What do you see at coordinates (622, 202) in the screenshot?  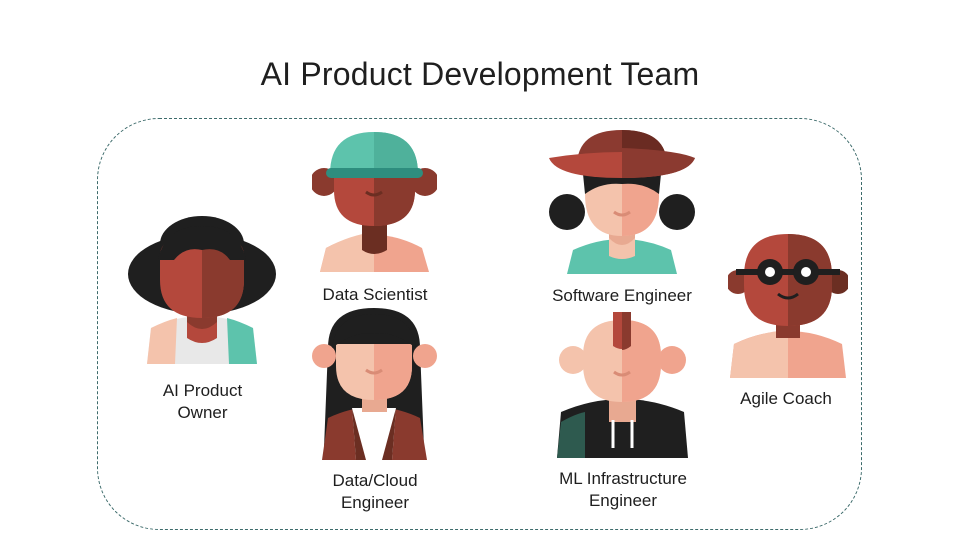 I see `sun-hat-avatar-icon` at bounding box center [622, 202].